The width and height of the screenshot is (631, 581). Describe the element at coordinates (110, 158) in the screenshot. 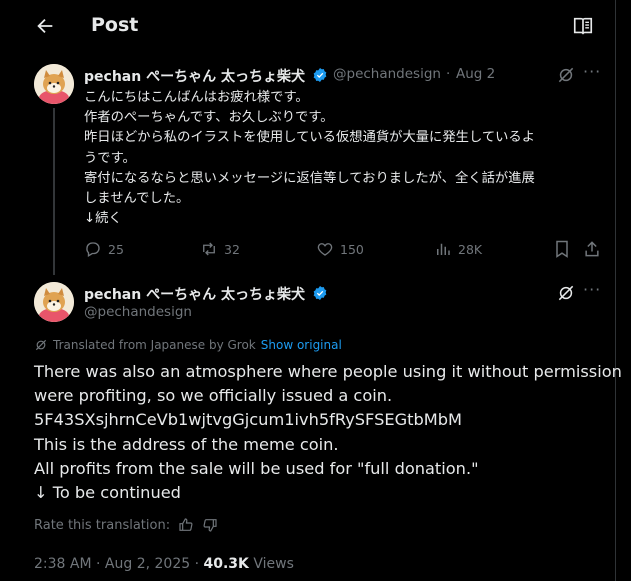

I see `text-line: うです。` at that location.